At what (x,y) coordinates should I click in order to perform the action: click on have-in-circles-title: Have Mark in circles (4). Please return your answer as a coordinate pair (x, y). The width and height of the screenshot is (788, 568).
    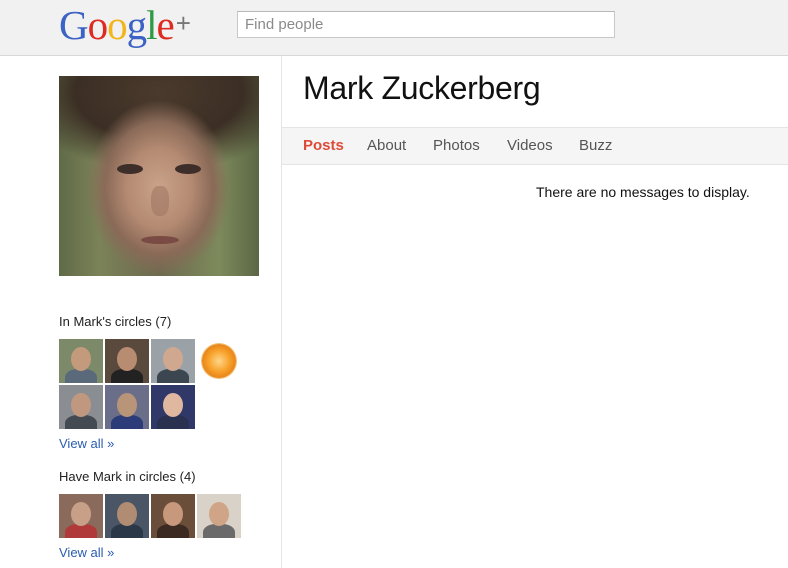
    Looking at the image, I should click on (127, 476).